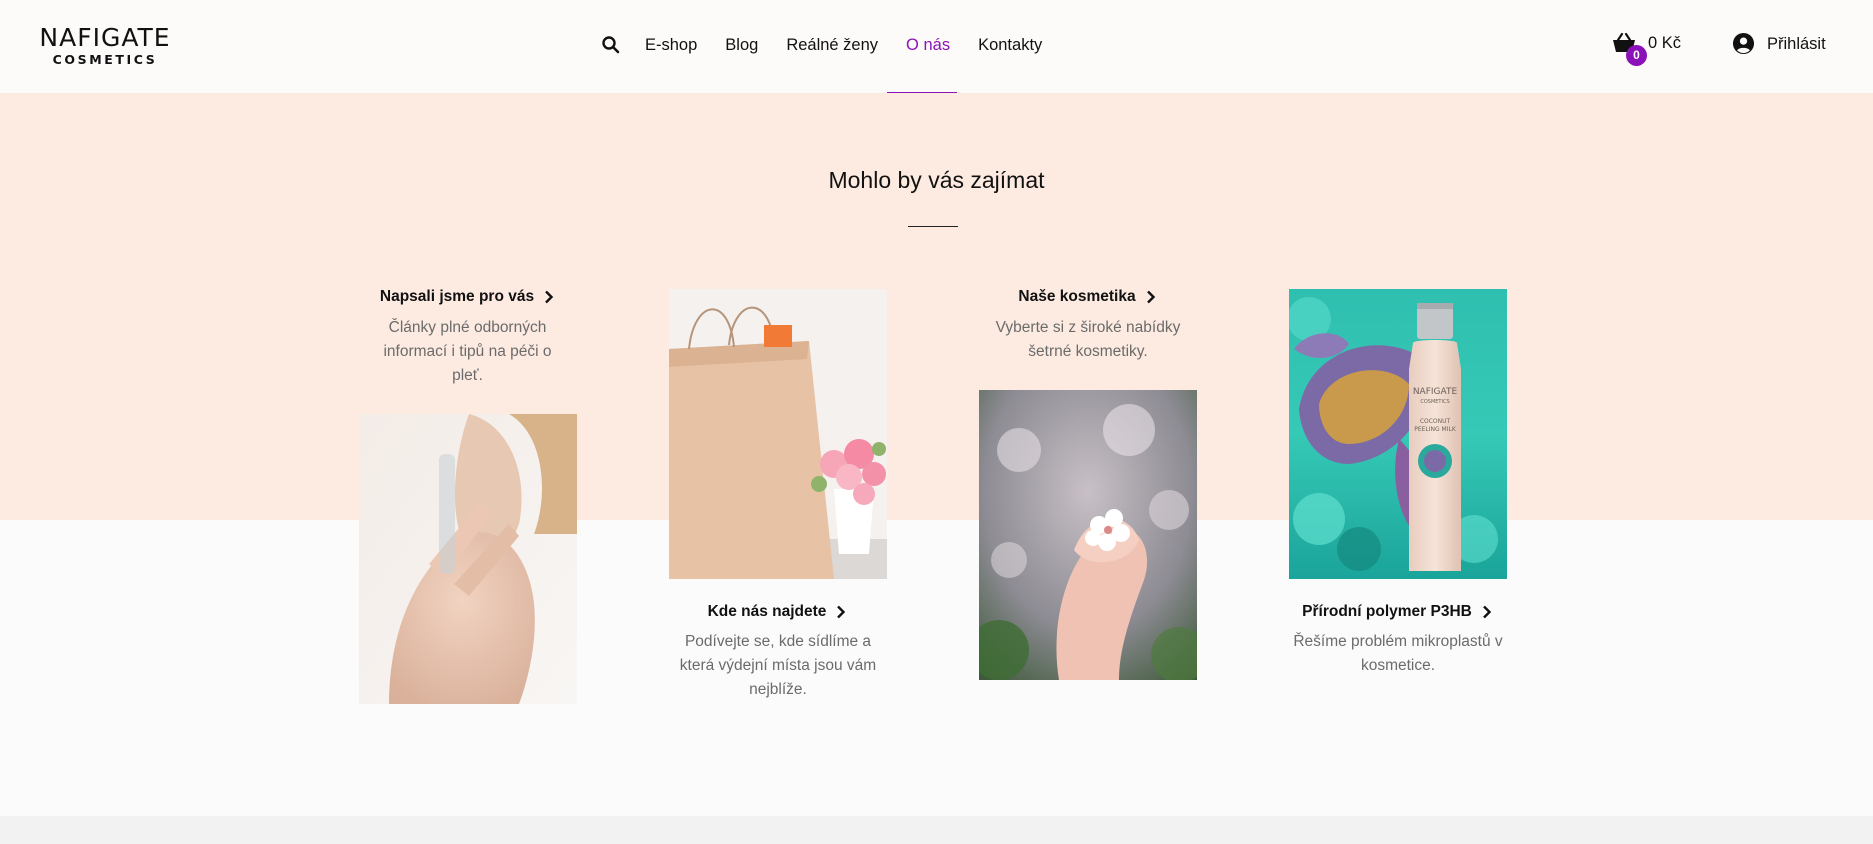  I want to click on main-nav: E-shop Blog Reálné ženy O nás Kontakty, so click(835, 45).